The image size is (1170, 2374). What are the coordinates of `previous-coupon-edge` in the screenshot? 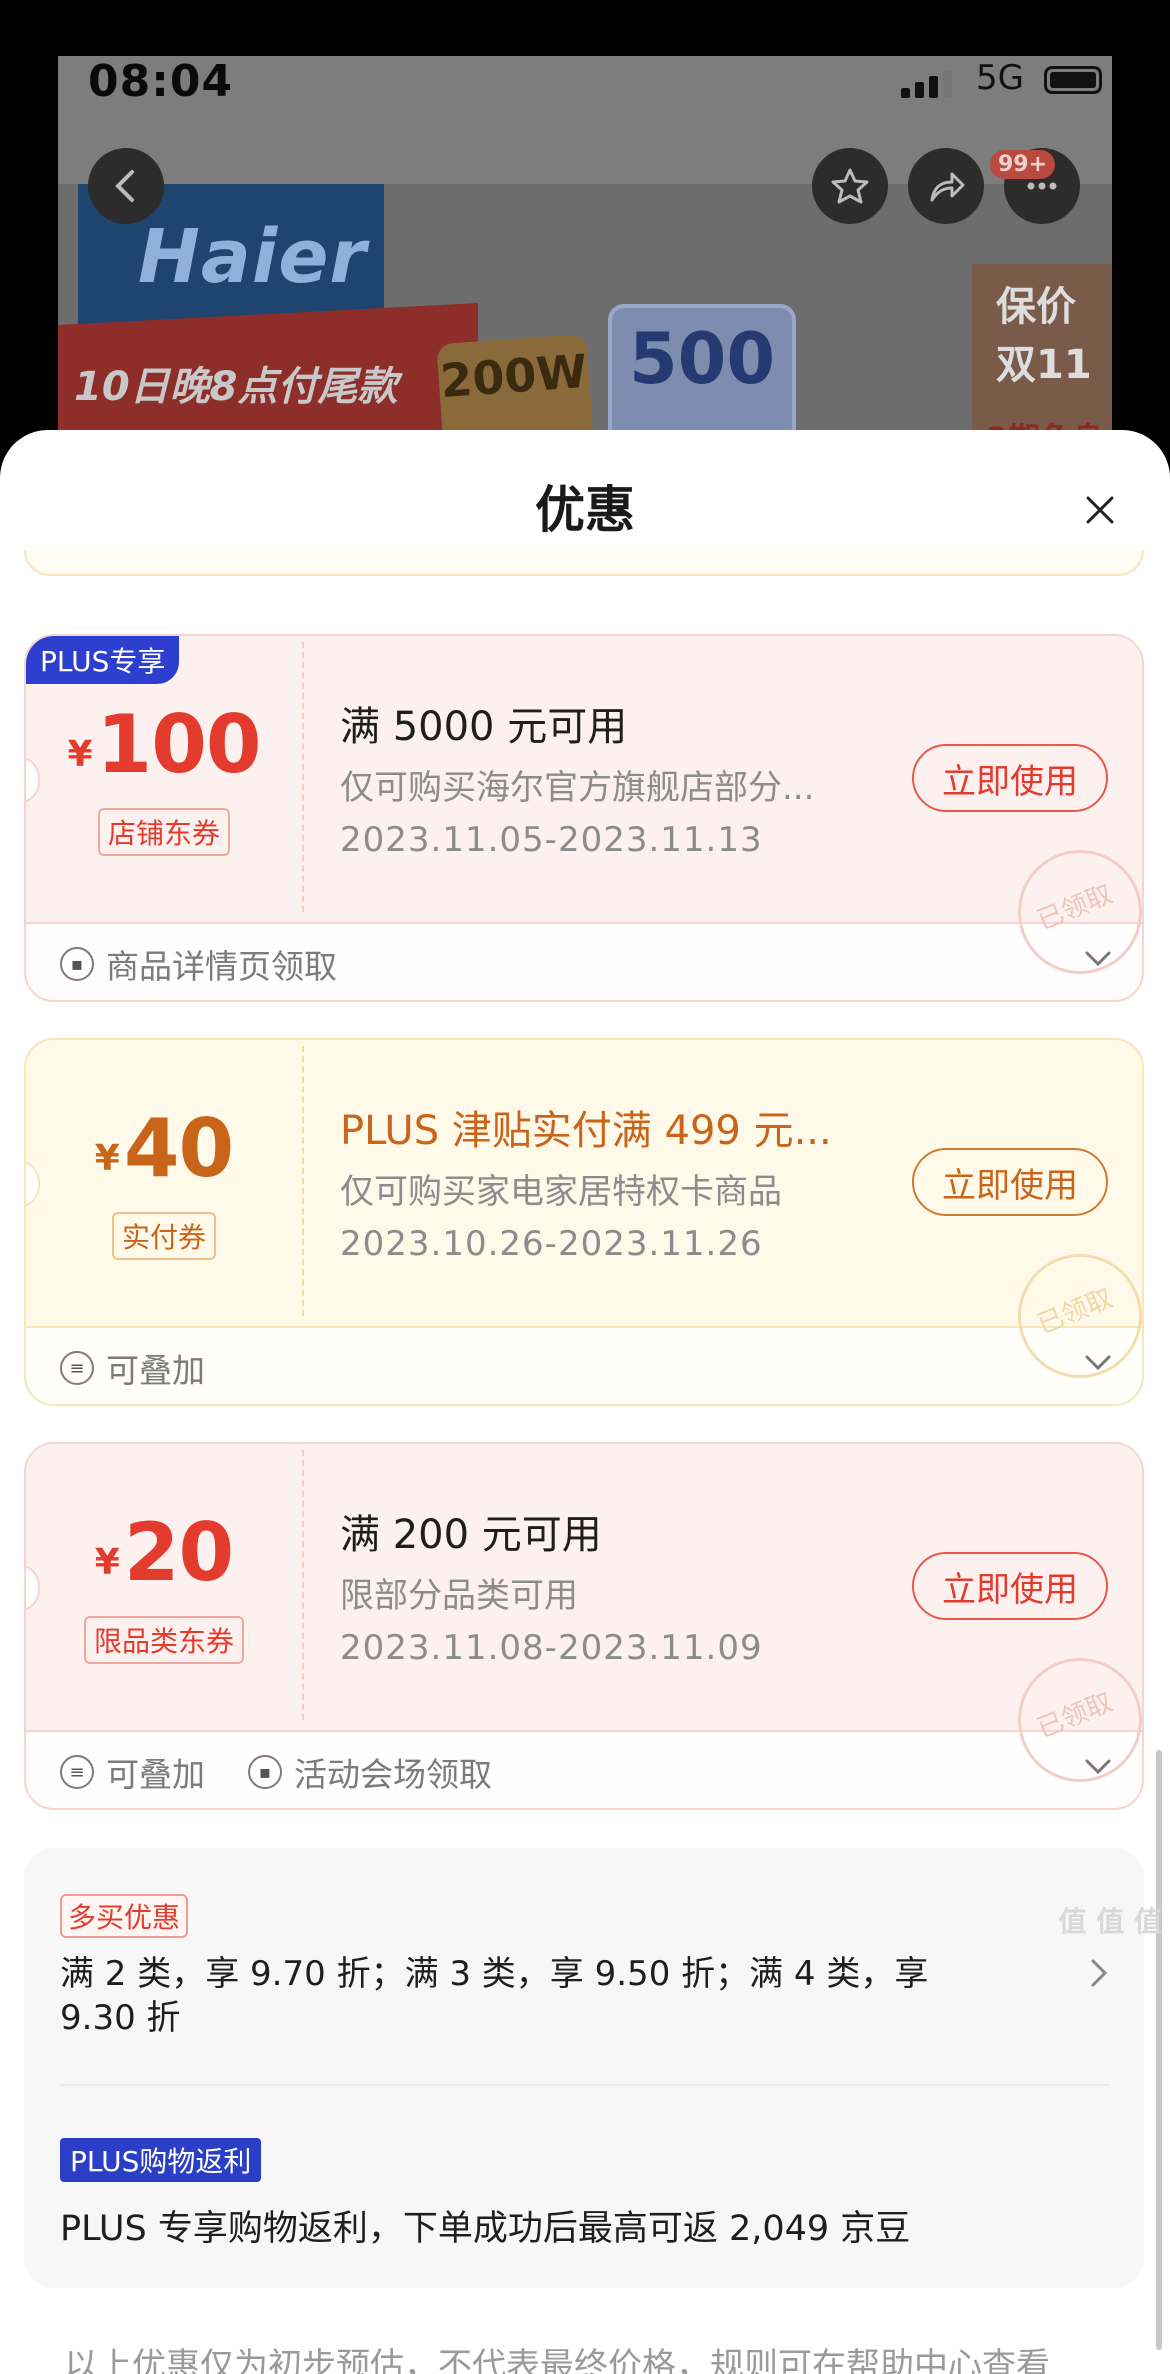 It's located at (584, 563).